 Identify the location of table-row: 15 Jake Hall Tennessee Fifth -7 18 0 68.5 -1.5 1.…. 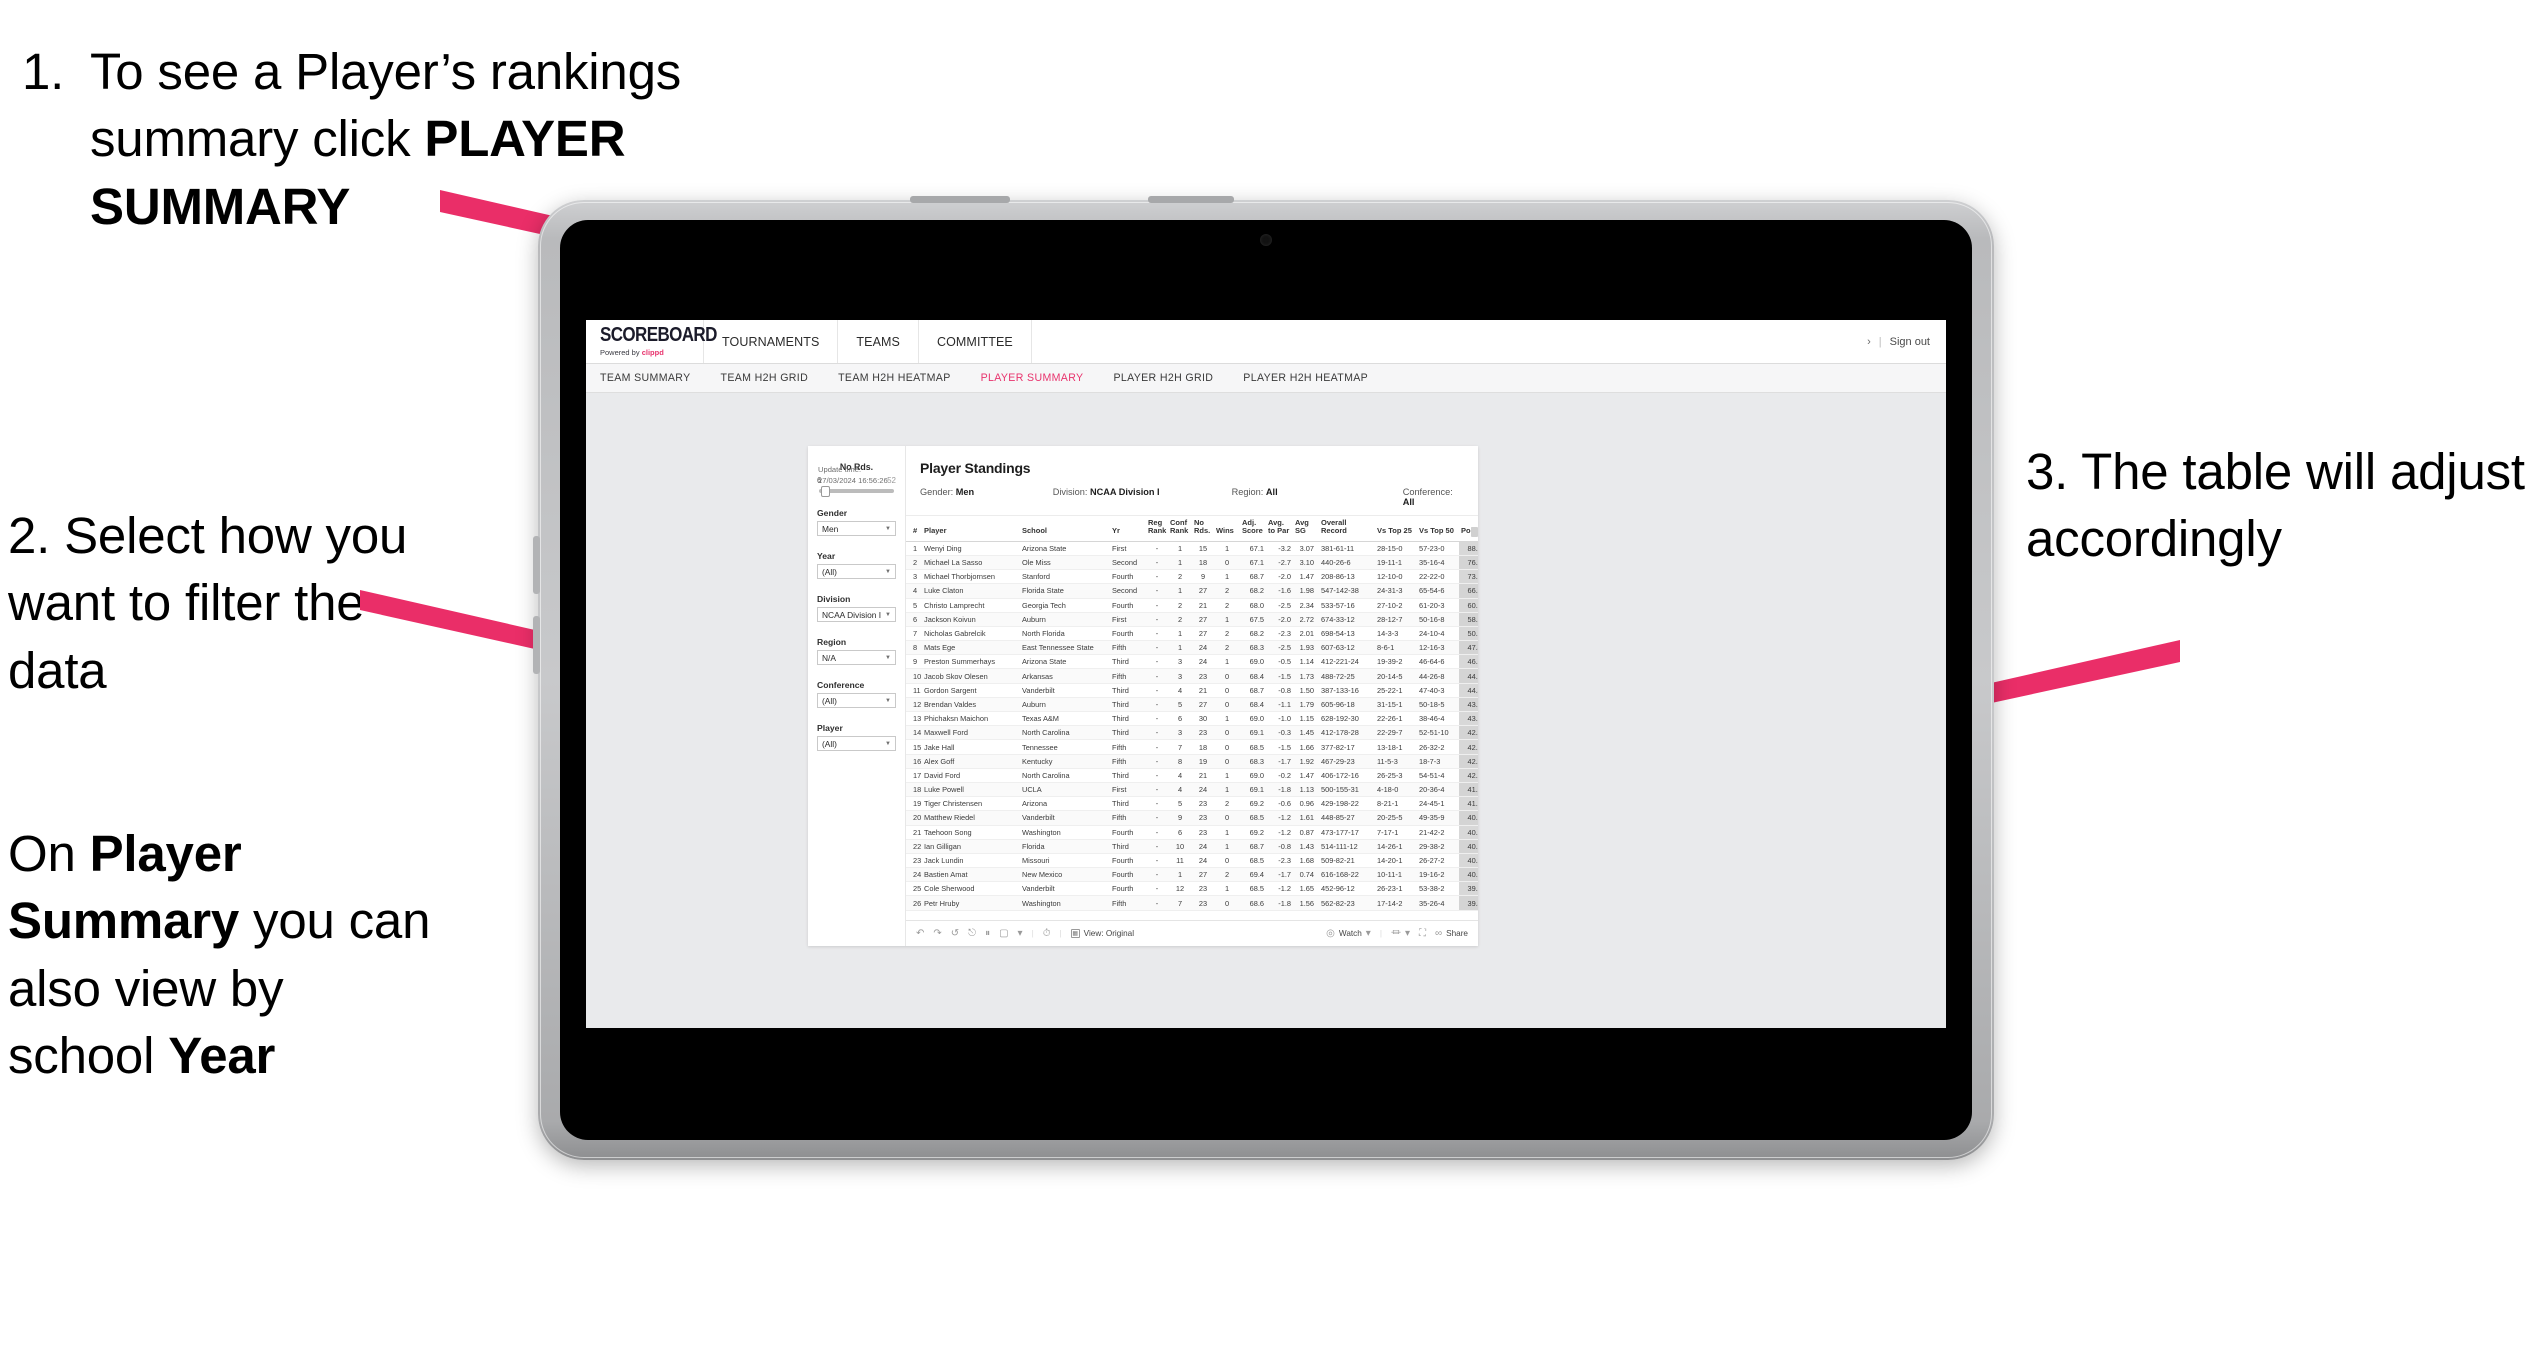
(1192, 747).